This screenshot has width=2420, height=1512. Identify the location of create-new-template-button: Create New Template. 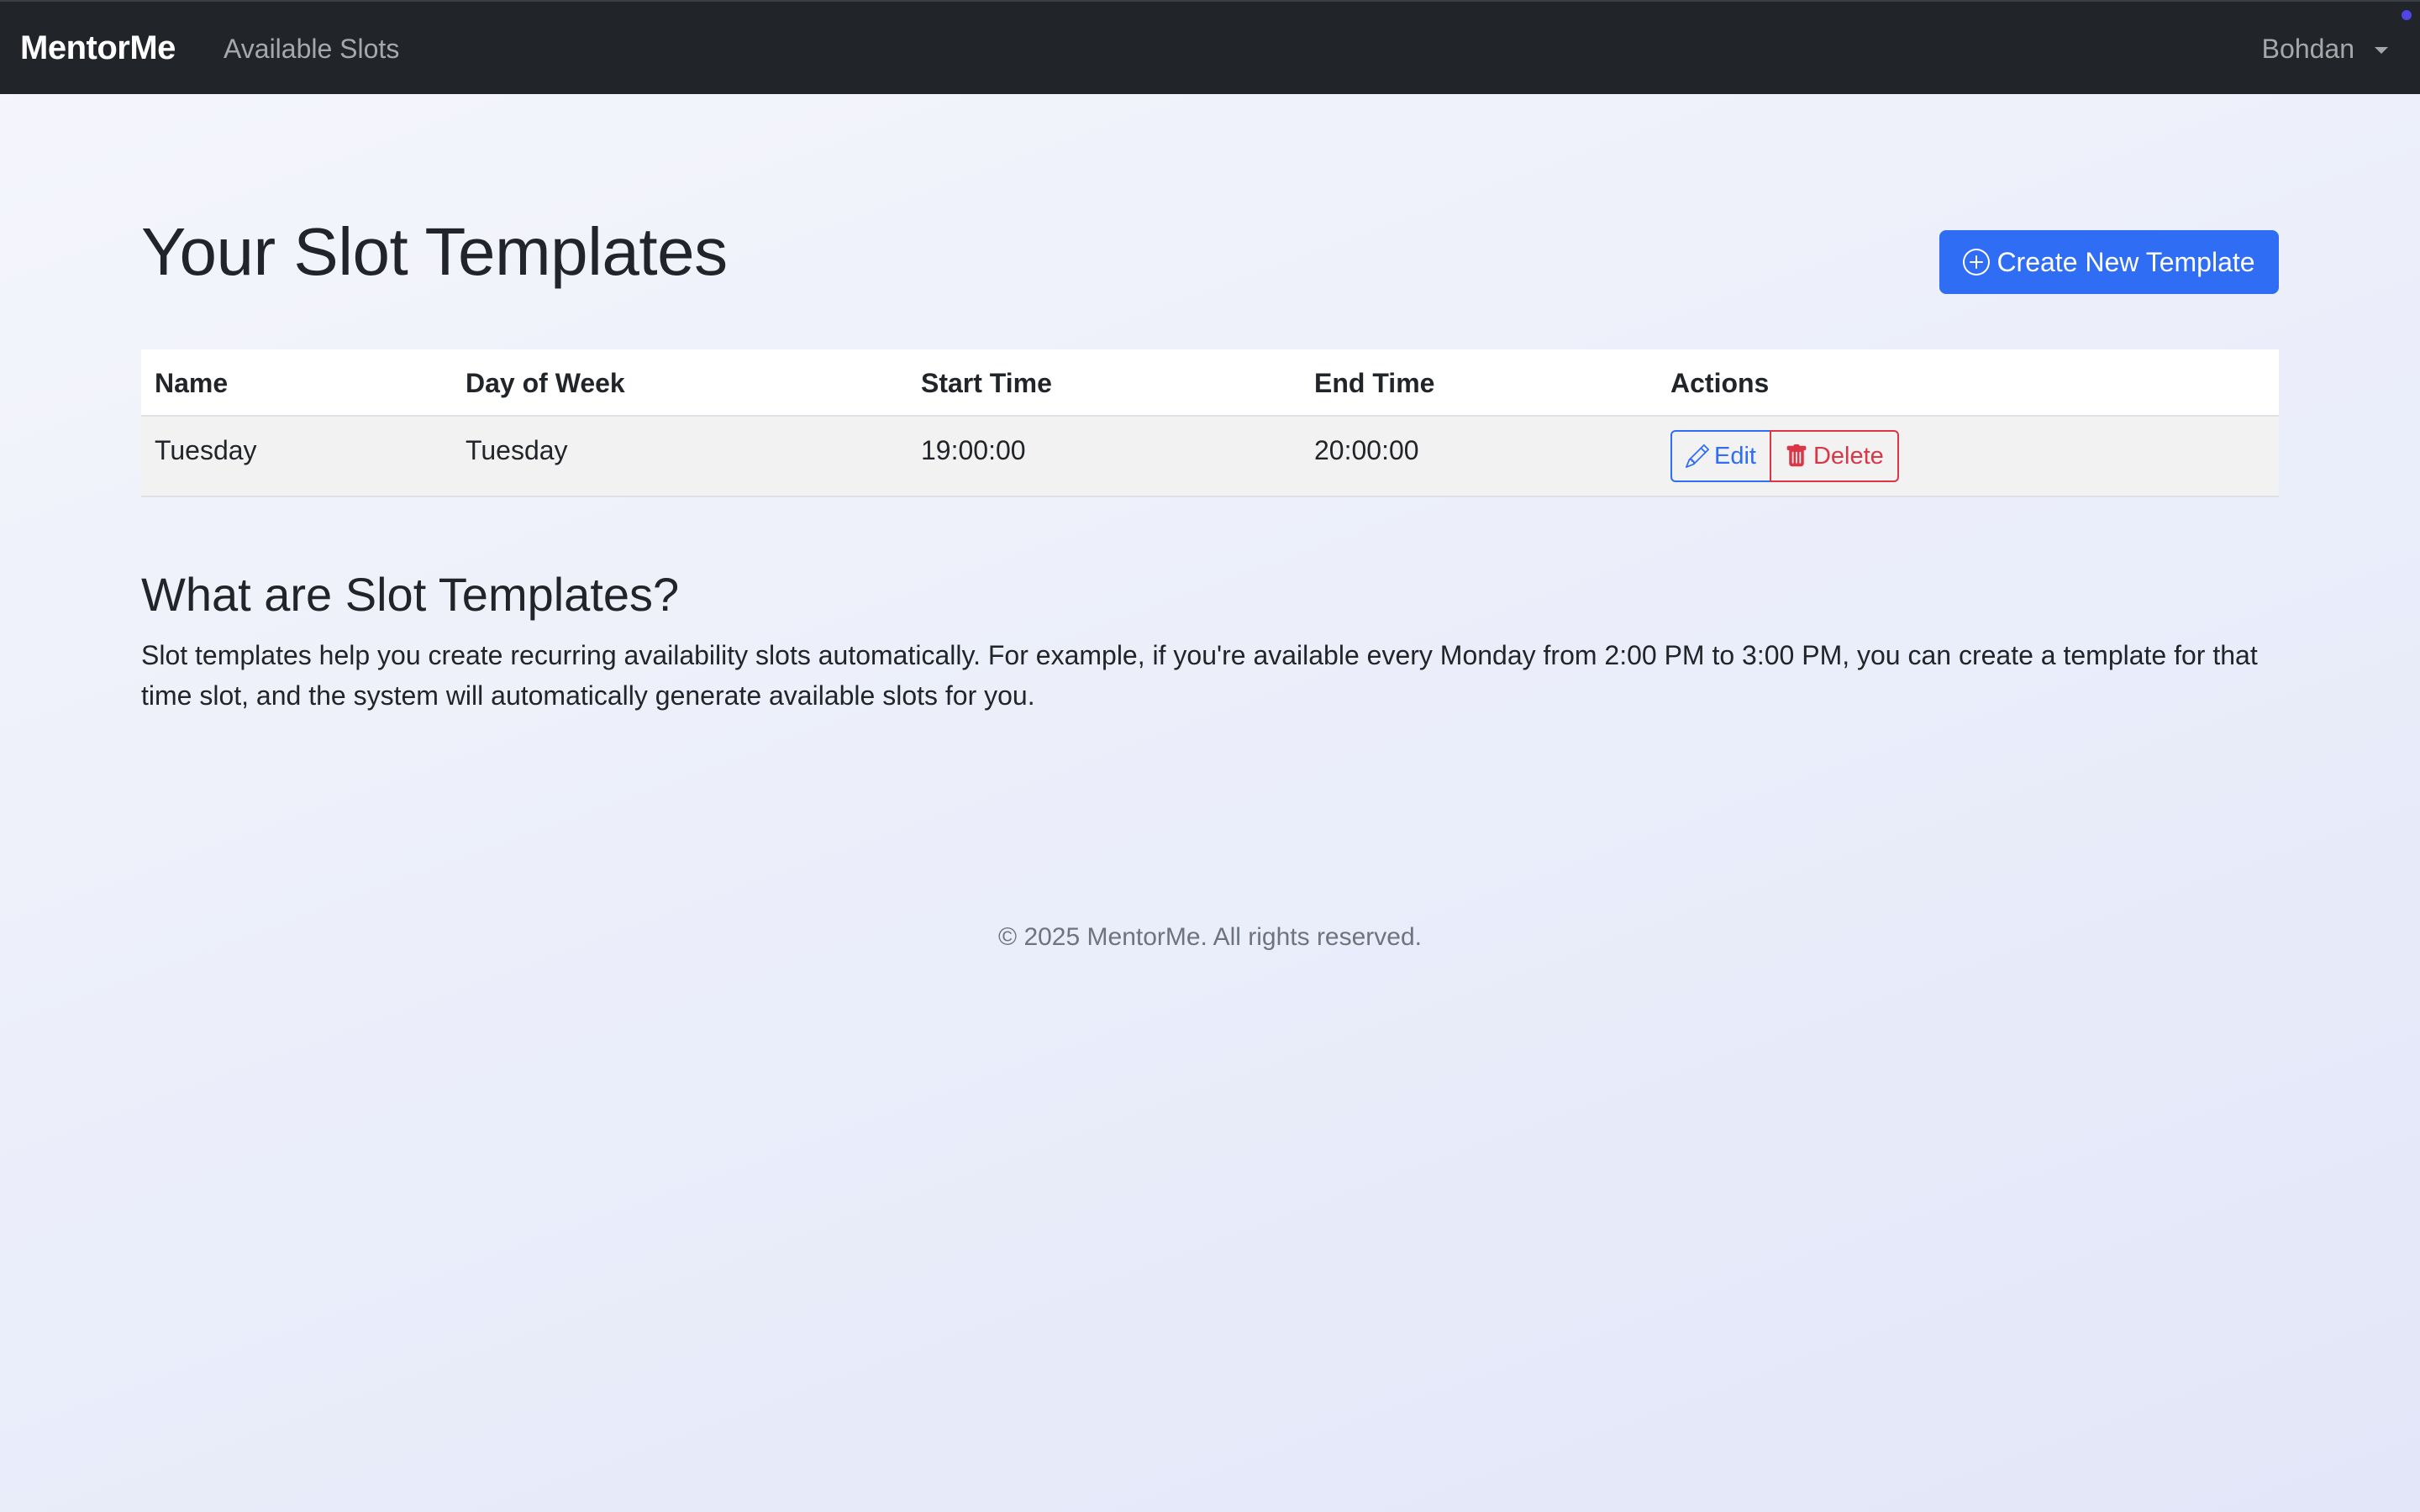
(2109, 262).